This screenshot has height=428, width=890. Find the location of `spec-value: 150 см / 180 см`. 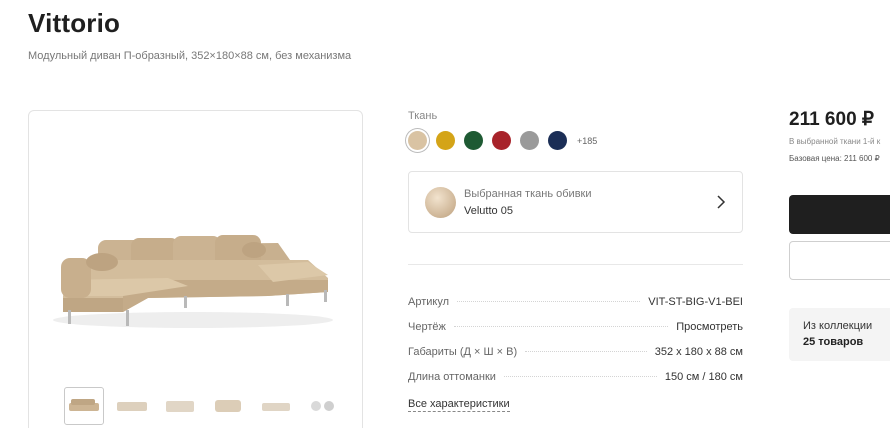

spec-value: 150 см / 180 см is located at coordinates (703, 377).